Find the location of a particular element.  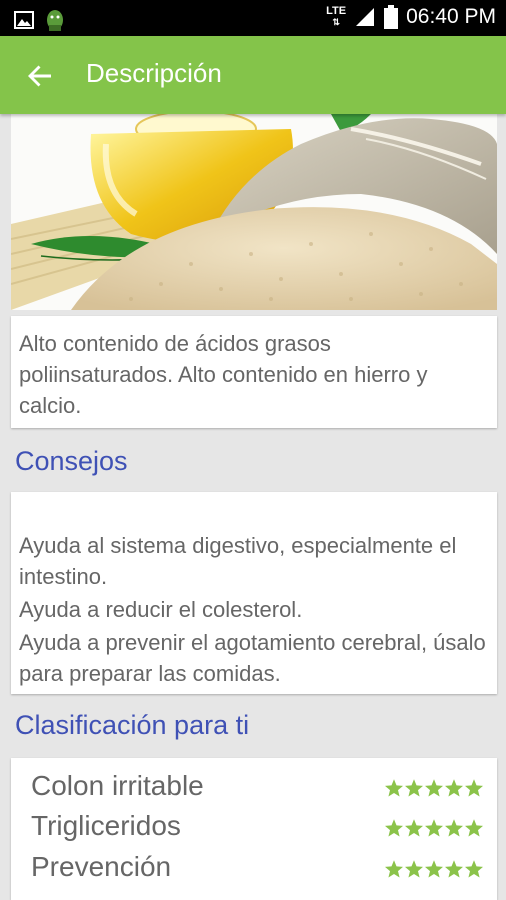

status-time: 06:40 PM is located at coordinates (451, 16).